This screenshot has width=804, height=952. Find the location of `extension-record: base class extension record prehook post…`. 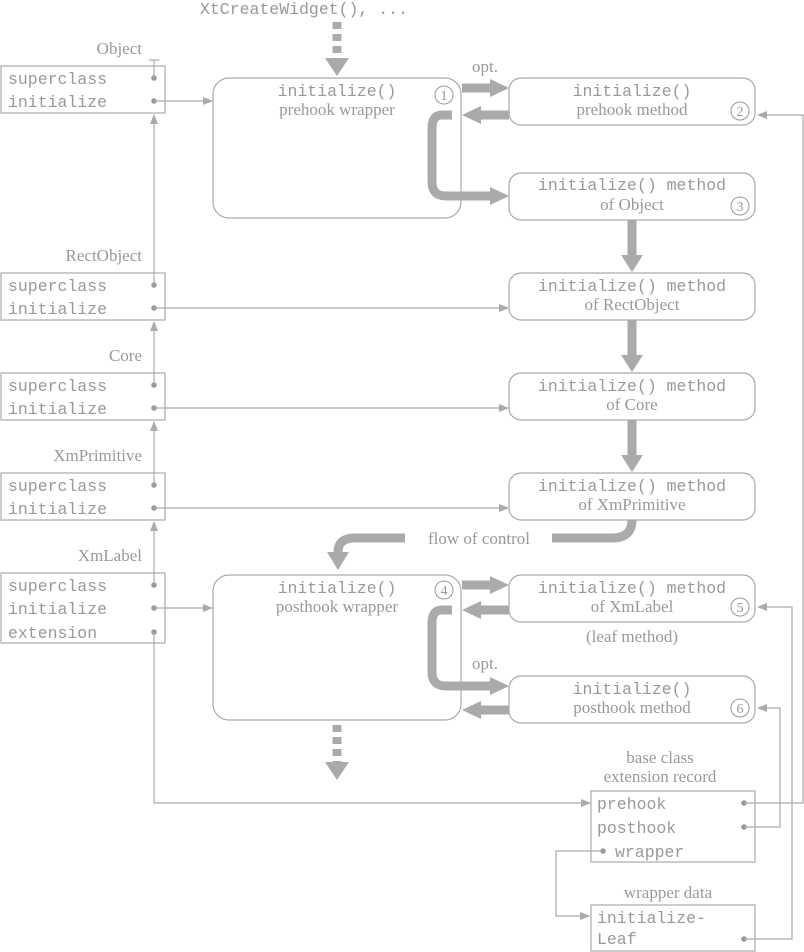

extension-record: base class extension record prehook post… is located at coordinates (673, 805).